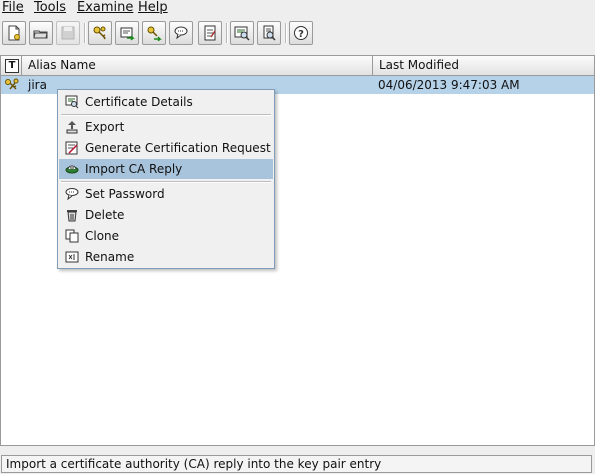 This screenshot has width=595, height=474. What do you see at coordinates (166, 127) in the screenshot?
I see `menu-item-export: Export` at bounding box center [166, 127].